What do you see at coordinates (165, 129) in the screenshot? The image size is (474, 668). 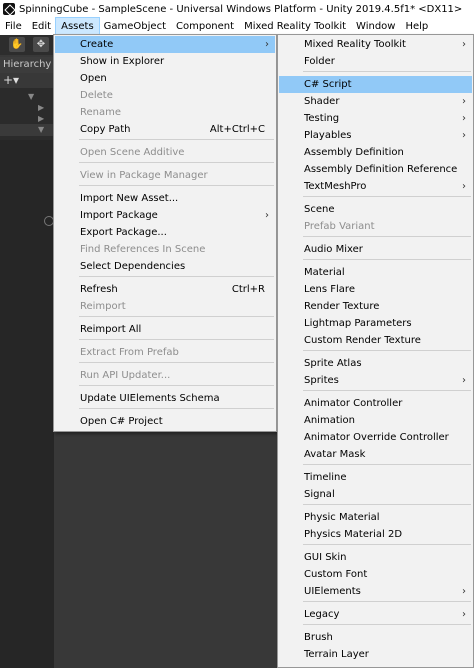 I see `menu-item-copy-path: Copy Path Alt+Ctrl+C` at bounding box center [165, 129].